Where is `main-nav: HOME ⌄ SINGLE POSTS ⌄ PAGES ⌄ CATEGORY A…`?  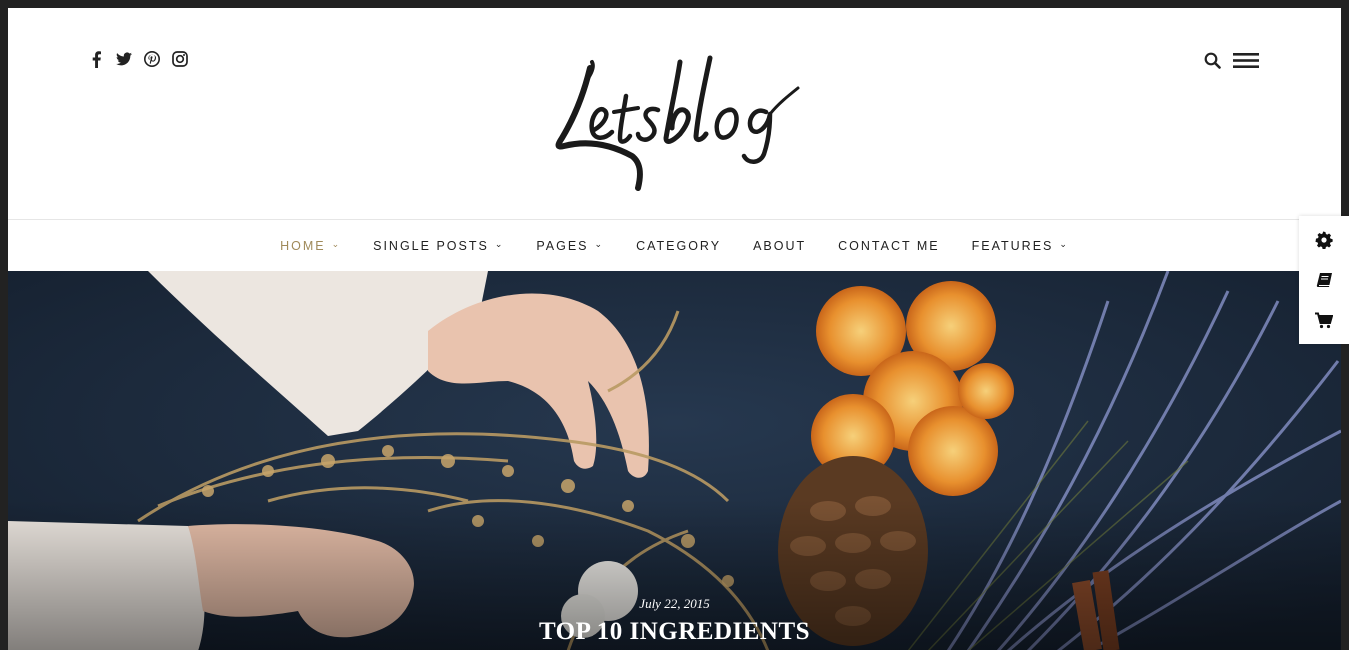 main-nav: HOME ⌄ SINGLE POSTS ⌄ PAGES ⌄ CATEGORY A… is located at coordinates (674, 246).